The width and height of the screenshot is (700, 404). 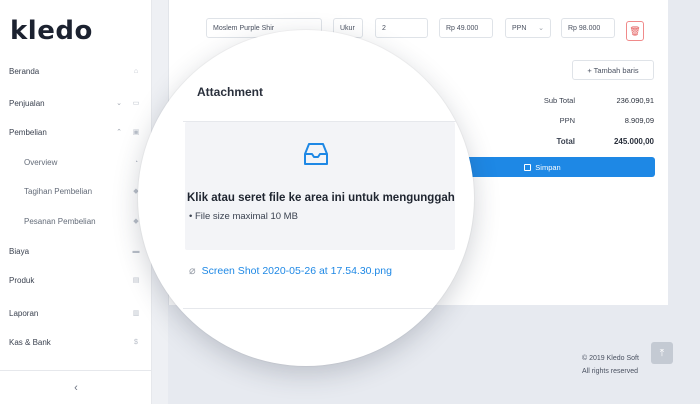 What do you see at coordinates (548, 167) in the screenshot?
I see `save-label: Simpan` at bounding box center [548, 167].